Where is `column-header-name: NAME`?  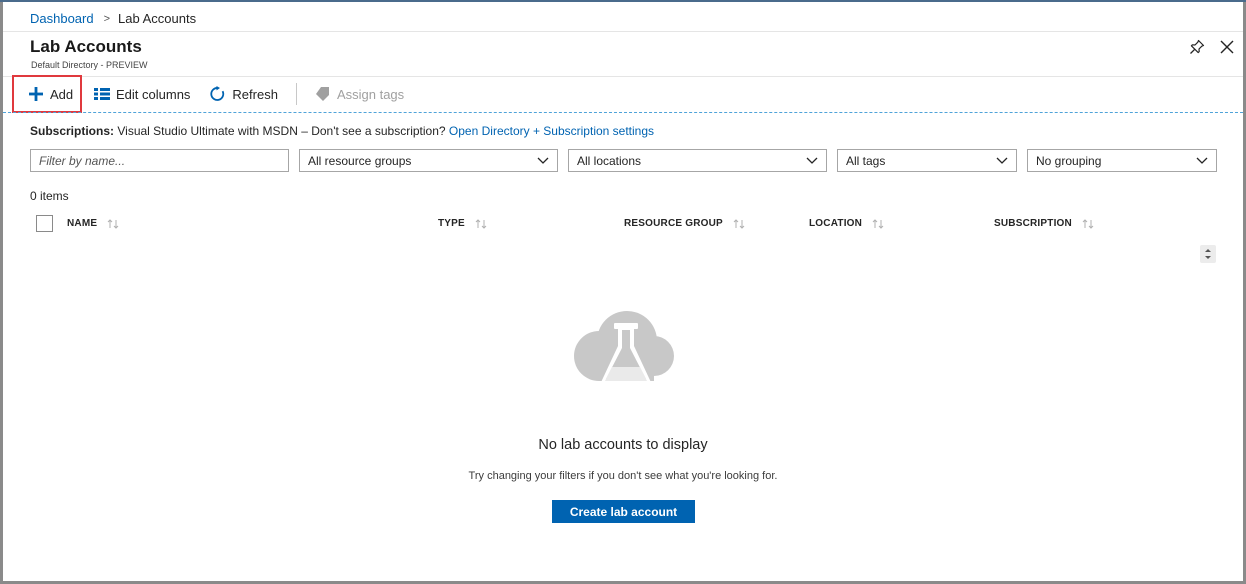
column-header-name: NAME is located at coordinates (93, 223).